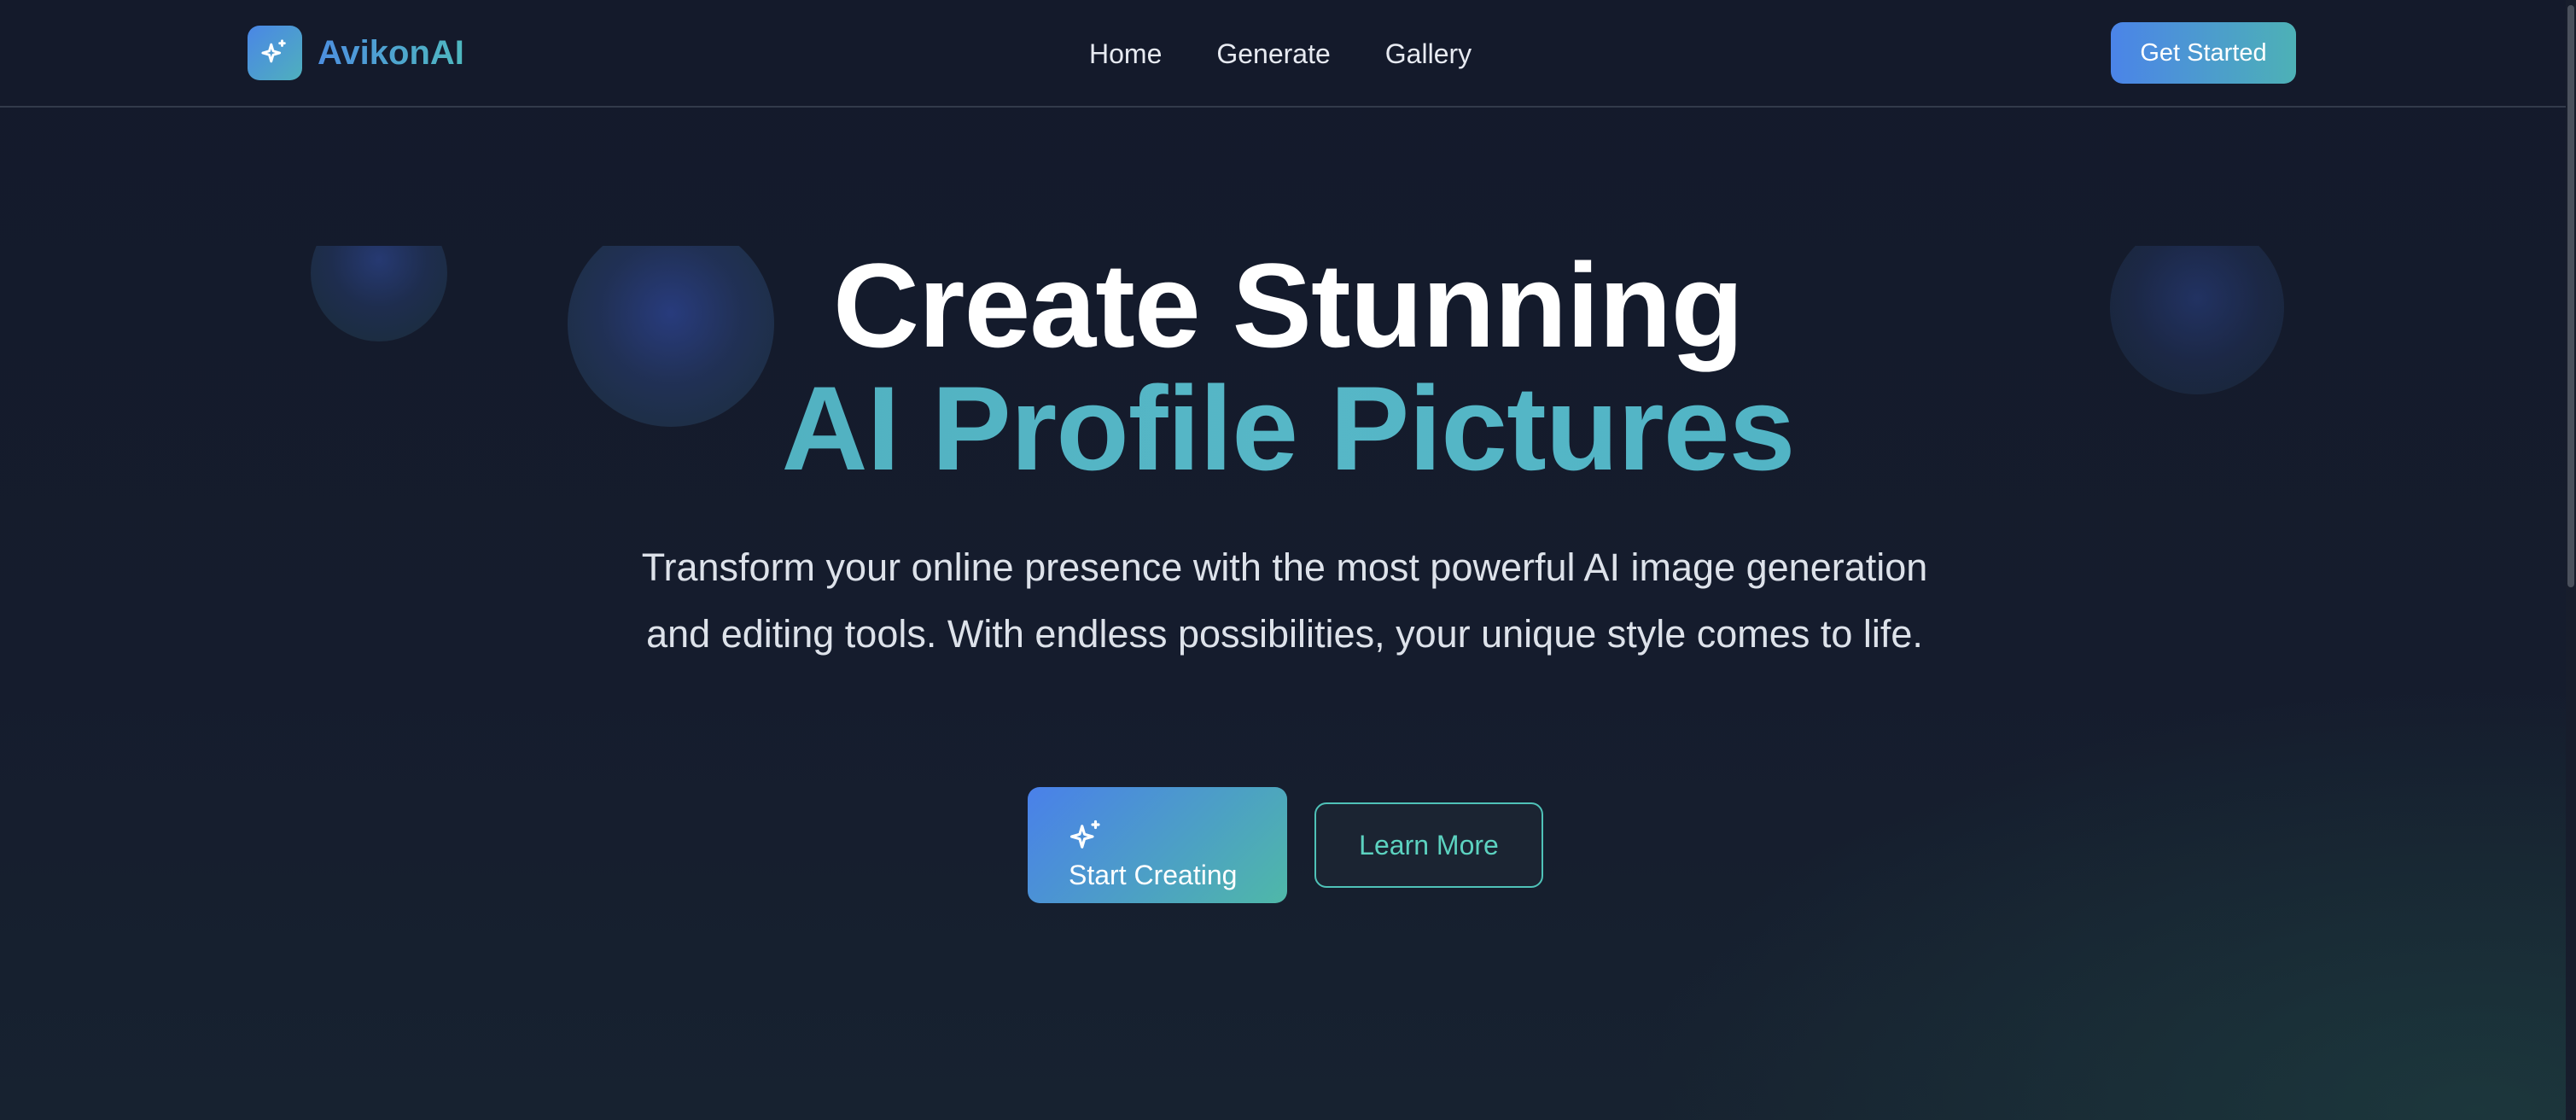  Describe the element at coordinates (1273, 54) in the screenshot. I see `nav-link-generate: Generate` at that location.